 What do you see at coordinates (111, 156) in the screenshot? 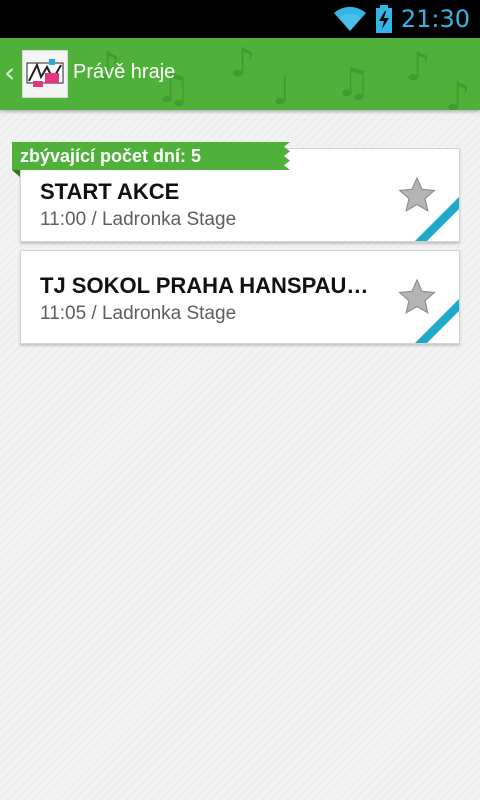
I see `days-remaining-label: zbývající počet dní: 5` at bounding box center [111, 156].